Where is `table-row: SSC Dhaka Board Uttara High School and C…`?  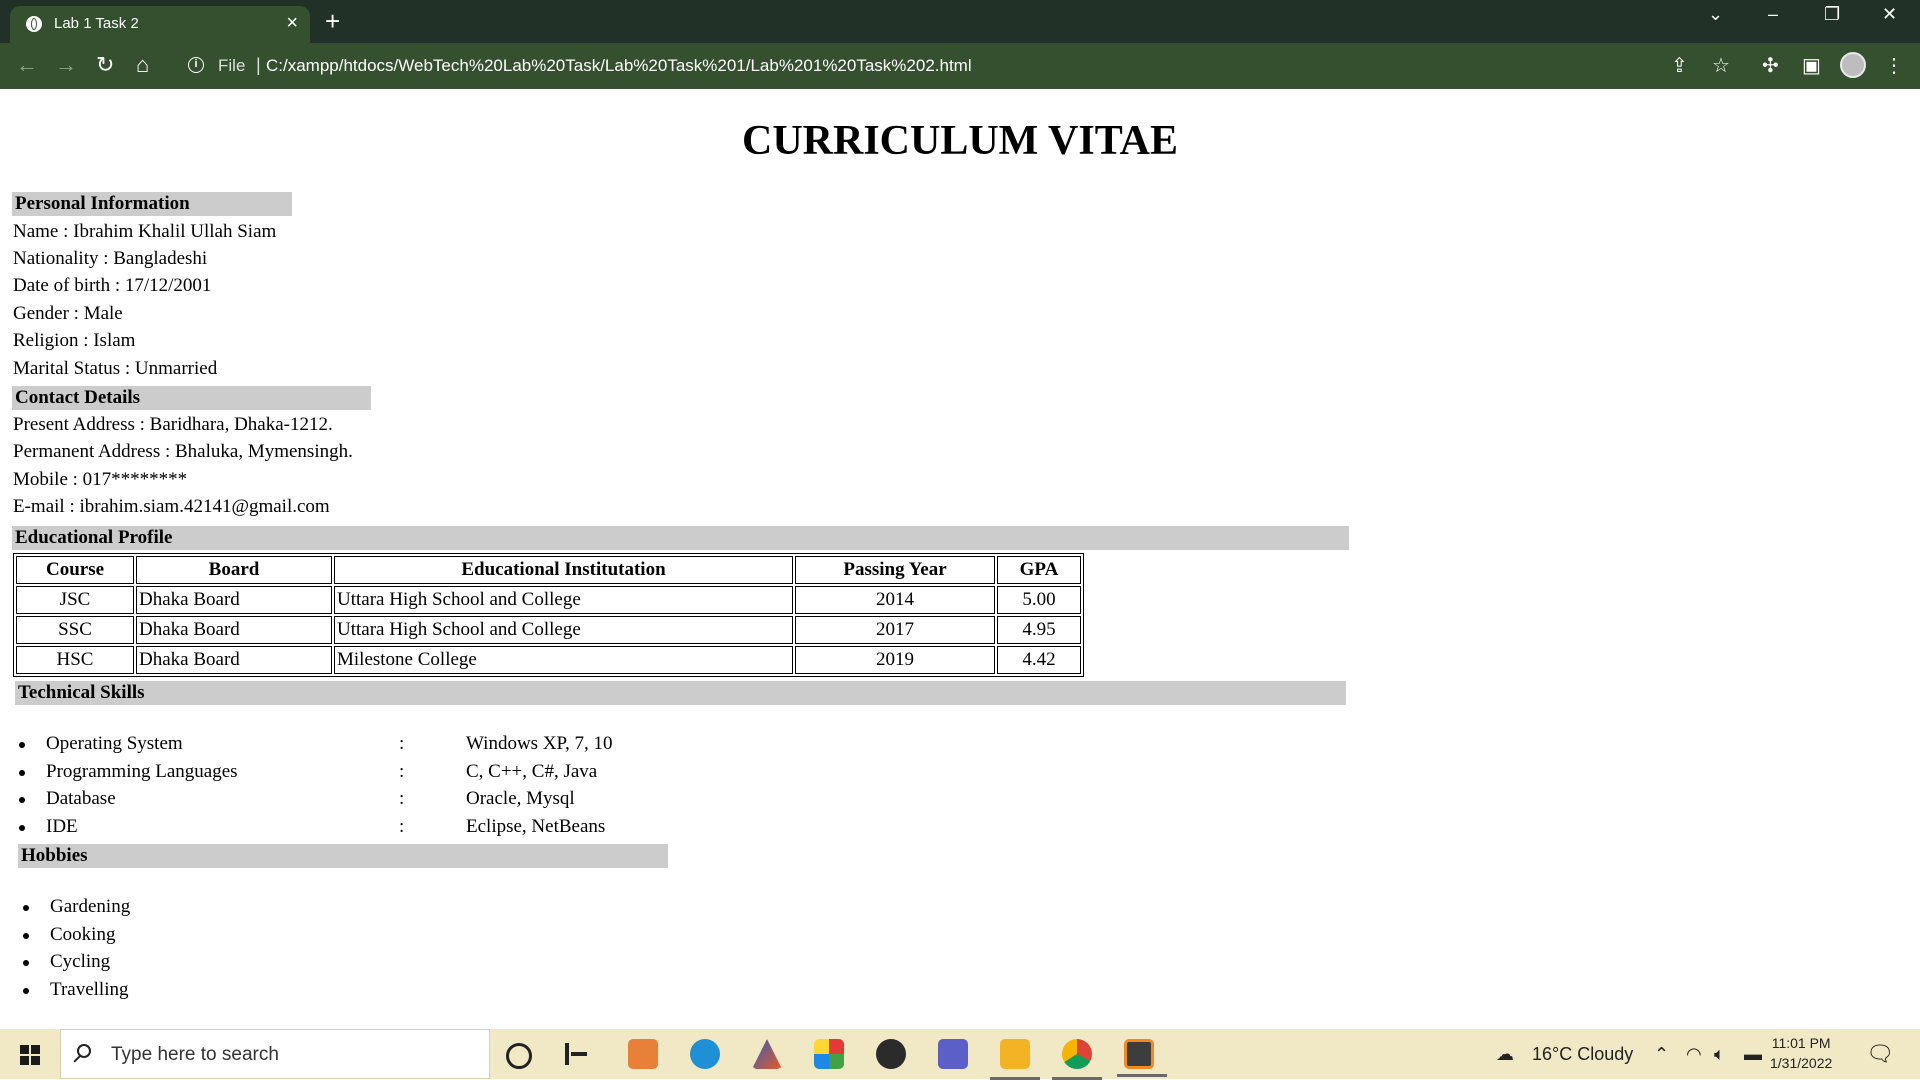
table-row: SSC Dhaka Board Uttara High School and C… is located at coordinates (548, 630).